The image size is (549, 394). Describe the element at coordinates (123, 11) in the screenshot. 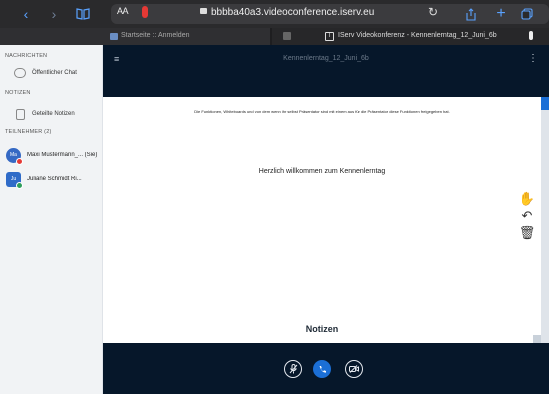

I see `text-size-button: AA` at that location.